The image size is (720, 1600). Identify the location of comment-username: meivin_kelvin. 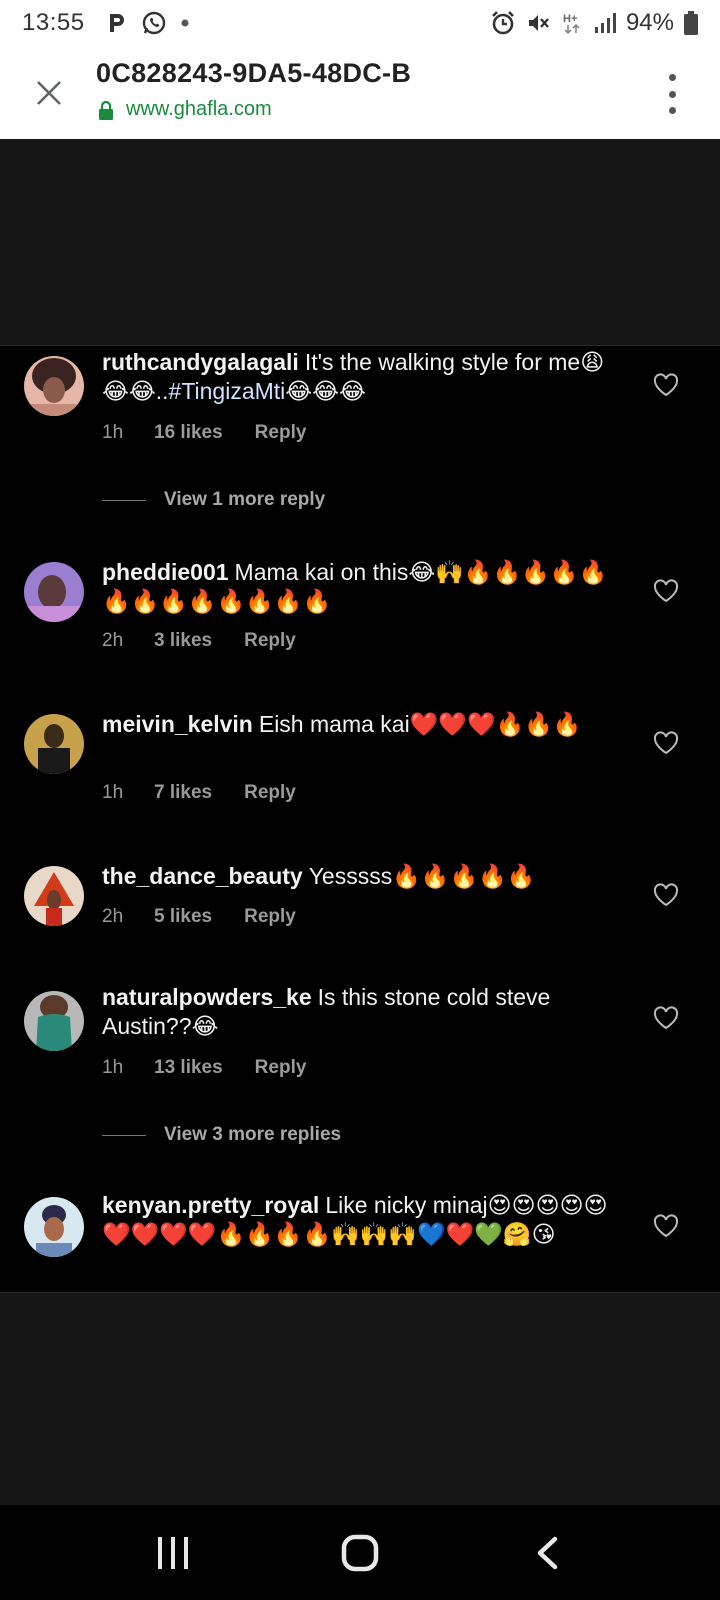
(177, 724).